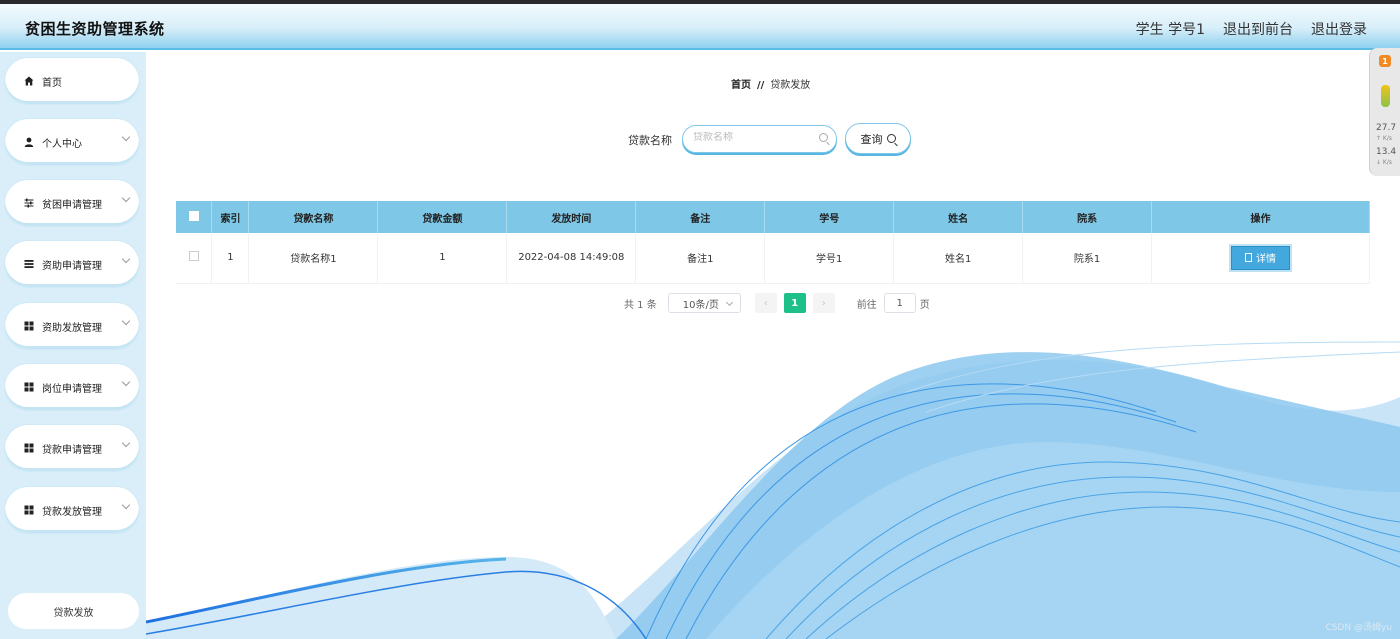 The image size is (1400, 639). I want to click on watermark-text: CSDN @汤姆yu, so click(1358, 628).